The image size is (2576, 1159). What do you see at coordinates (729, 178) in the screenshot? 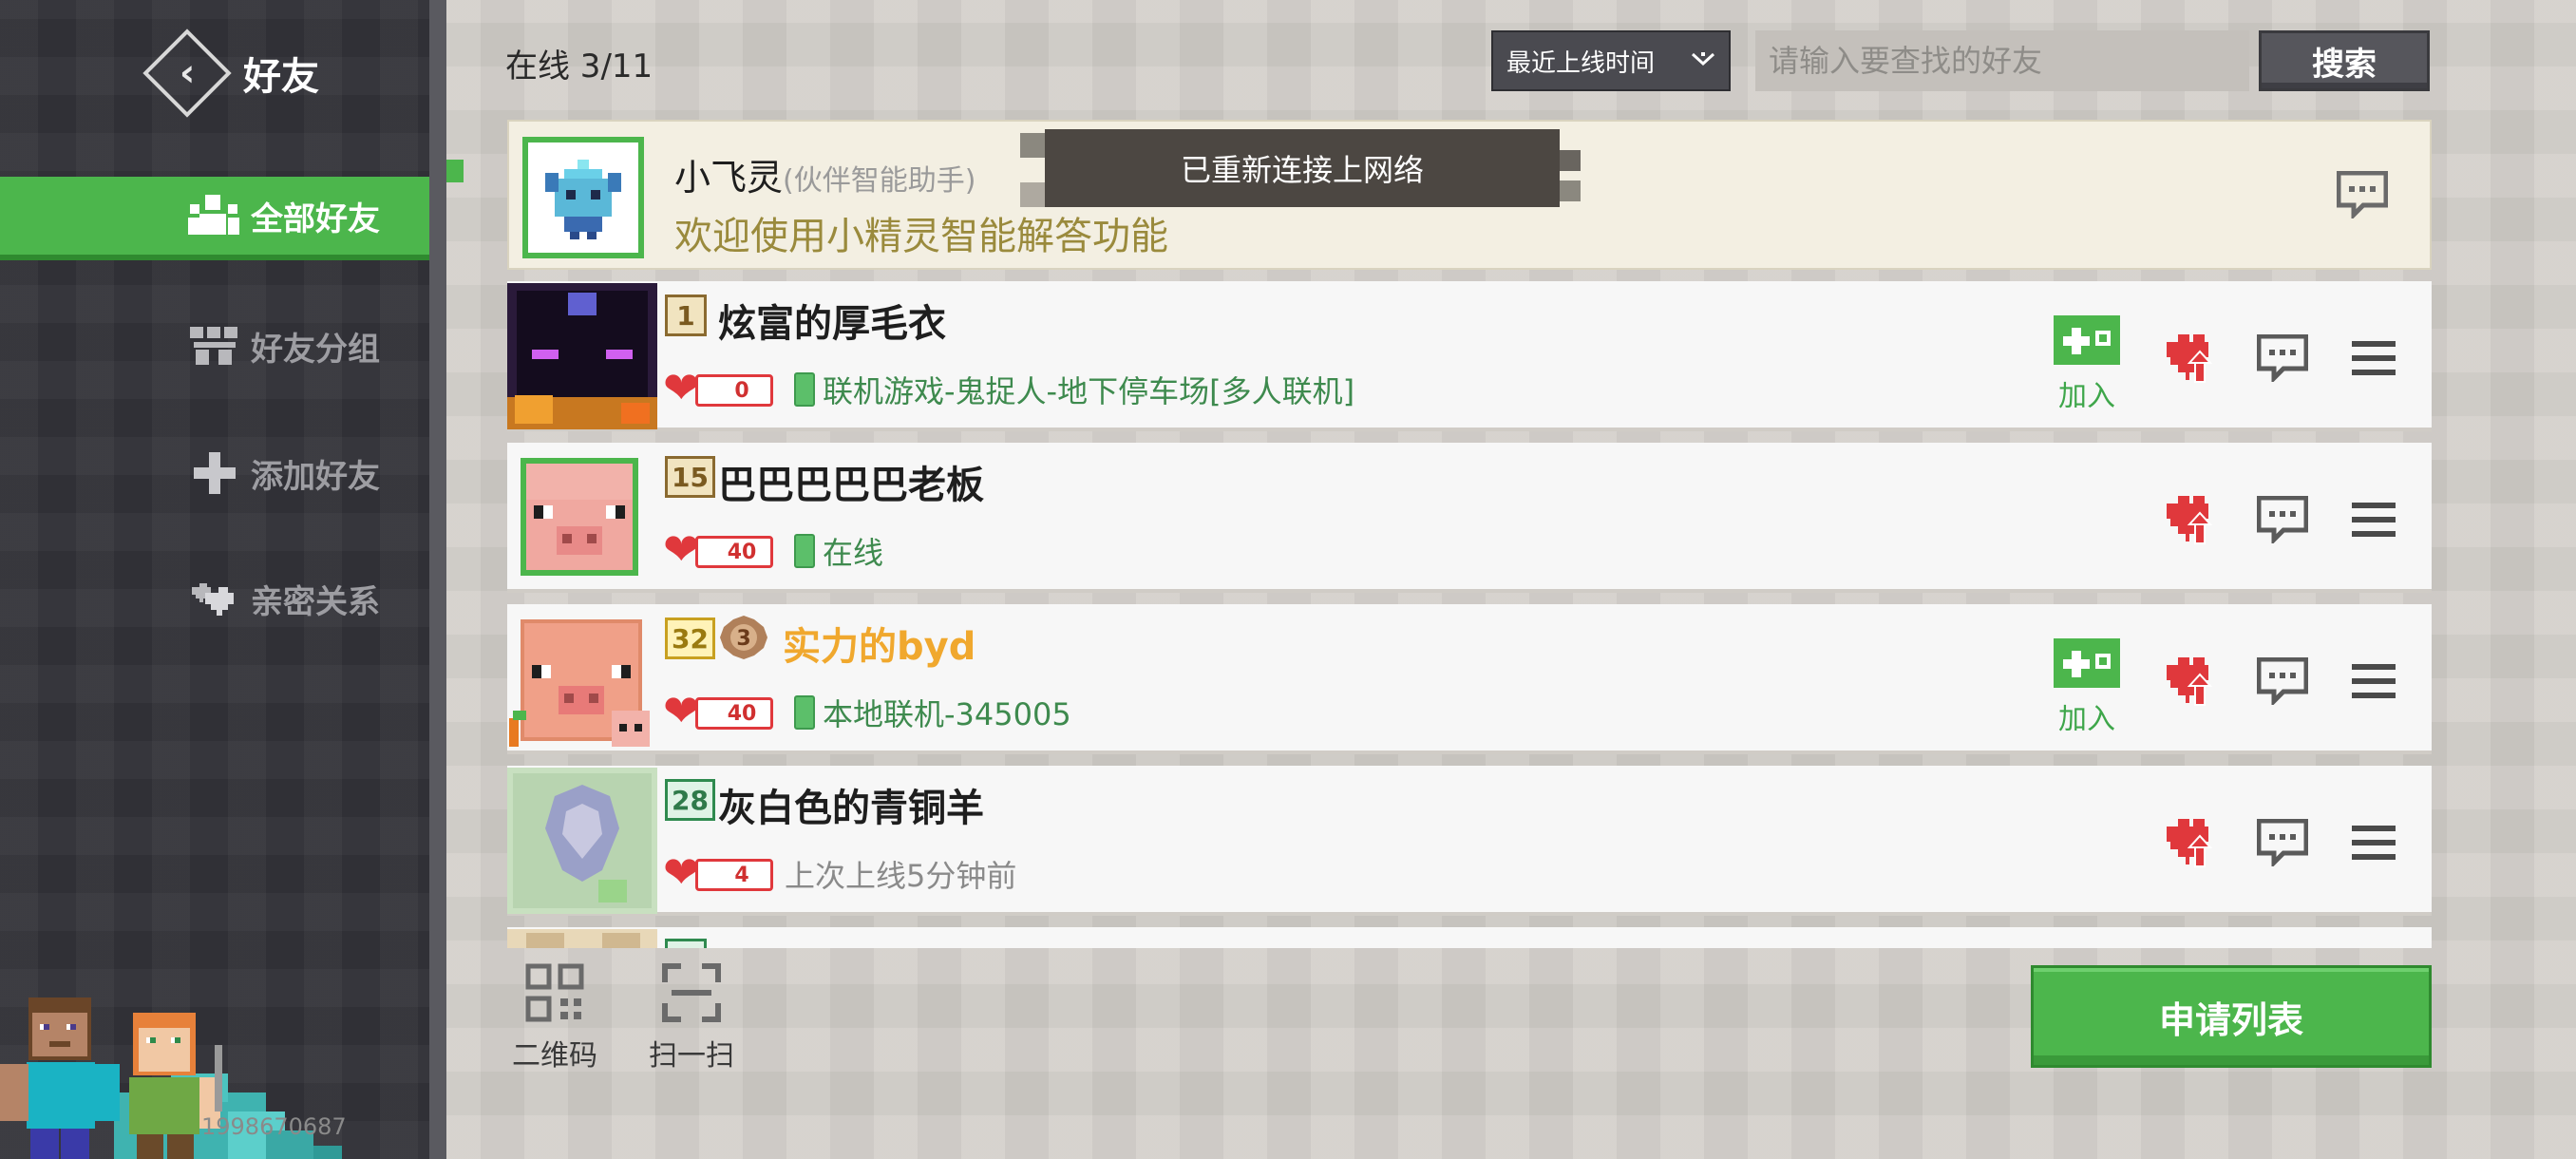
I see `assistant-name-text: 小飞灵` at bounding box center [729, 178].